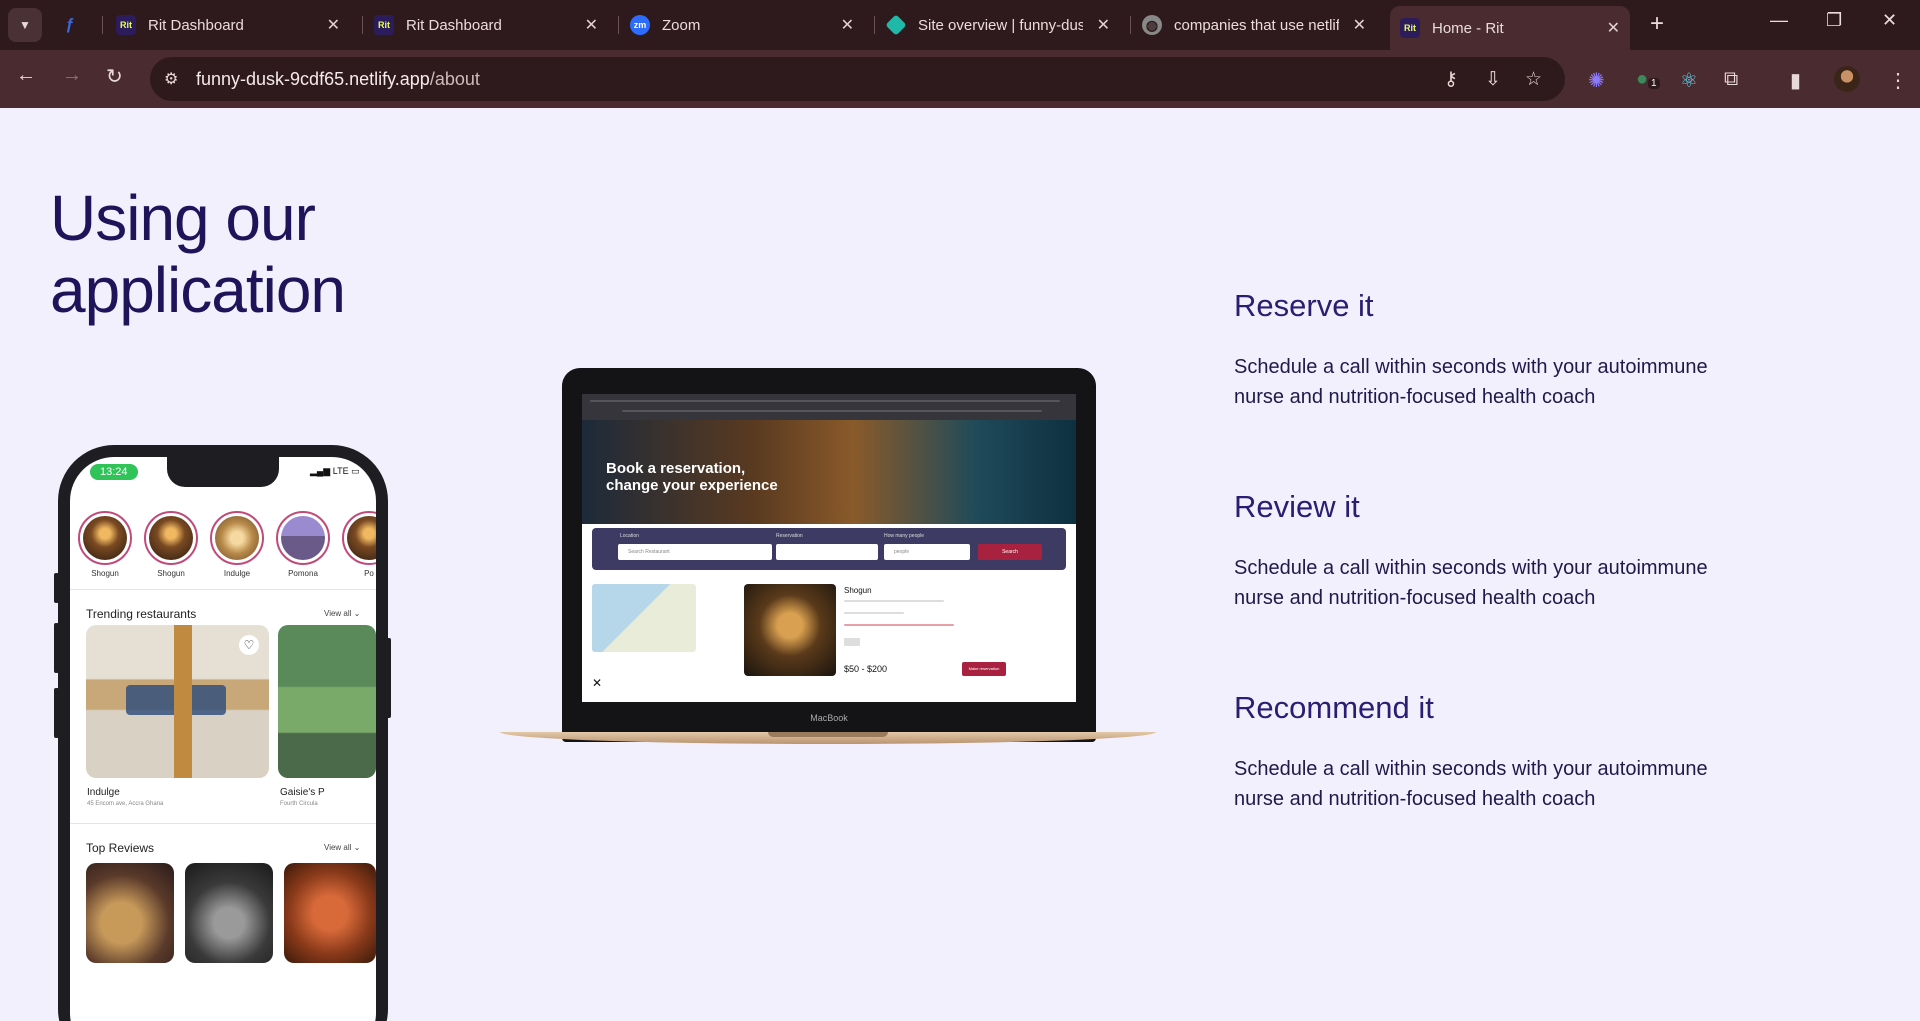  What do you see at coordinates (26, 75) in the screenshot?
I see `back-button: ←` at bounding box center [26, 75].